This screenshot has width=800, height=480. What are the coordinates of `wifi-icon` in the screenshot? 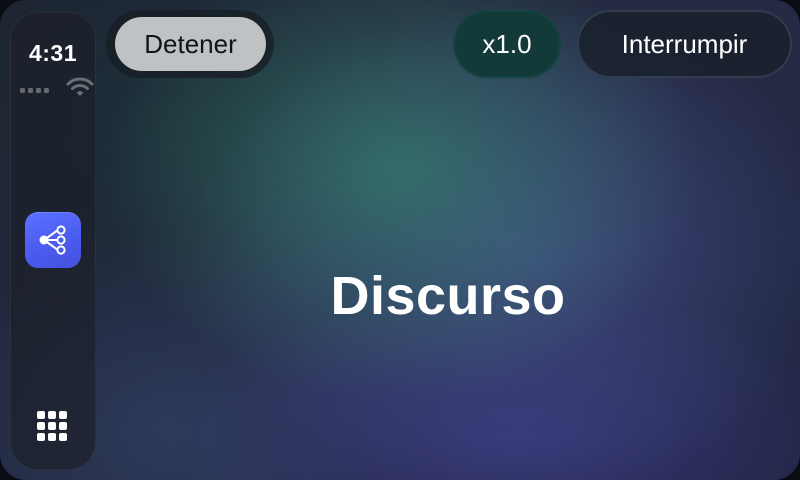 It's located at (80, 86).